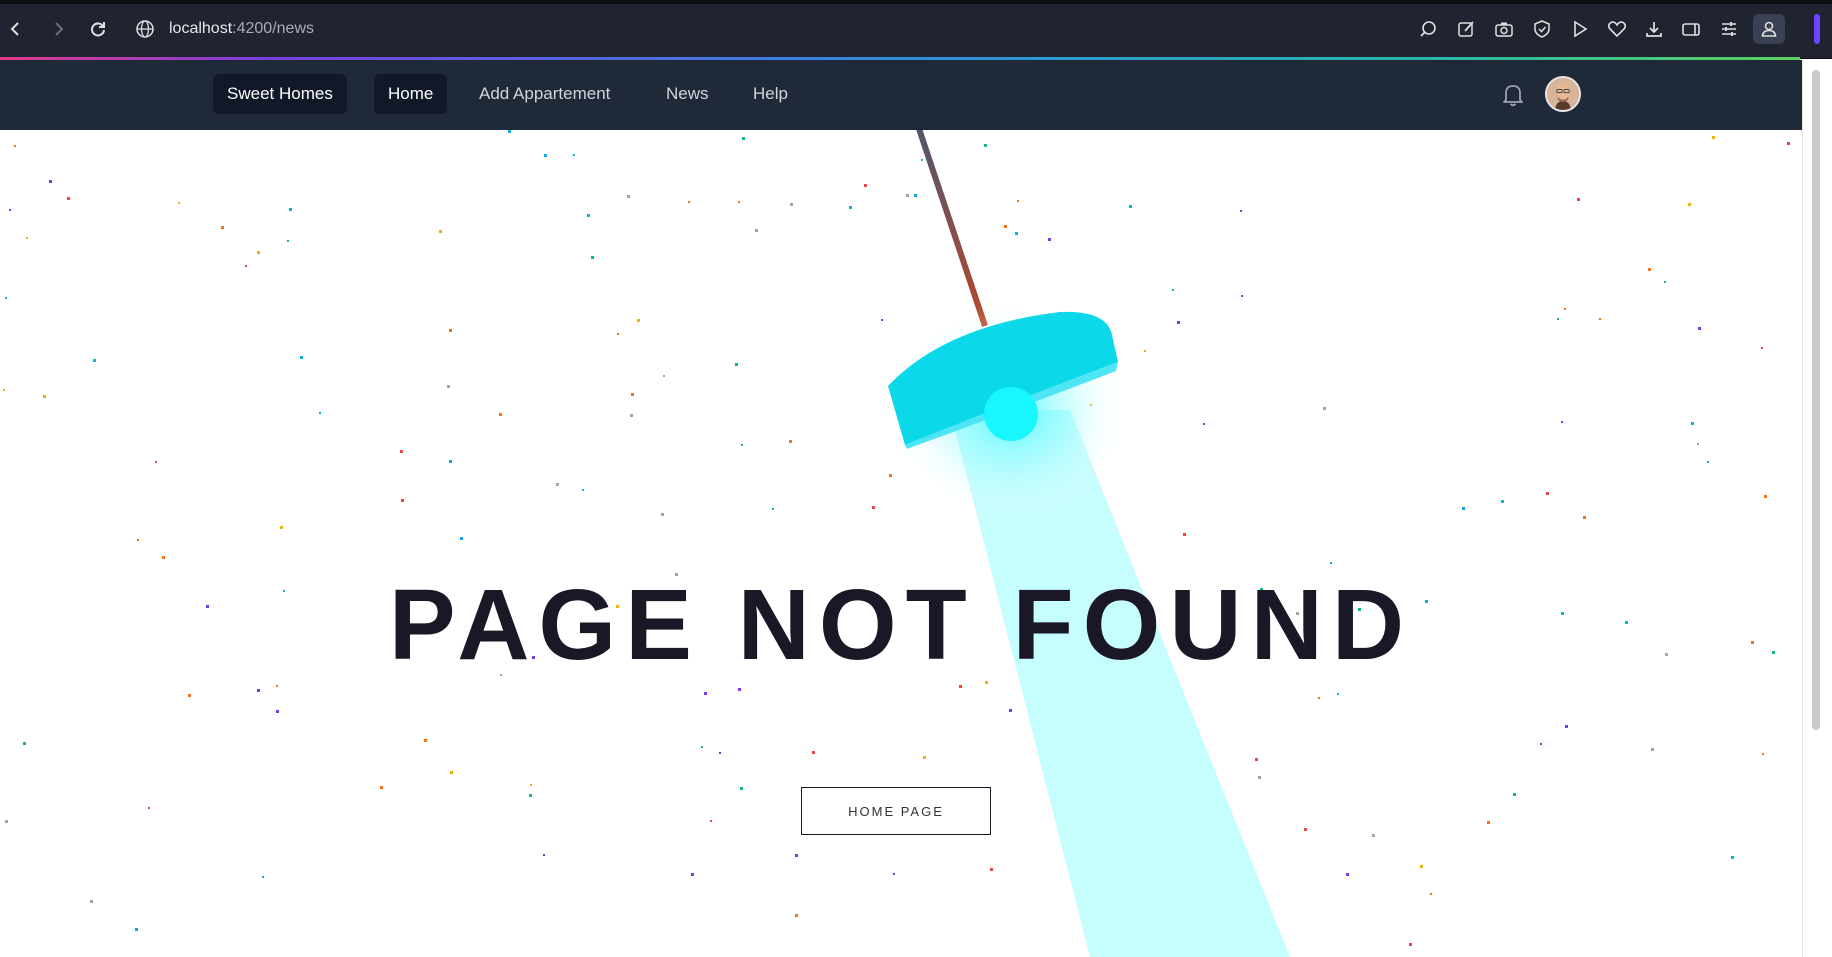  Describe the element at coordinates (1816, 400) in the screenshot. I see `scrollbar-thumb` at that location.